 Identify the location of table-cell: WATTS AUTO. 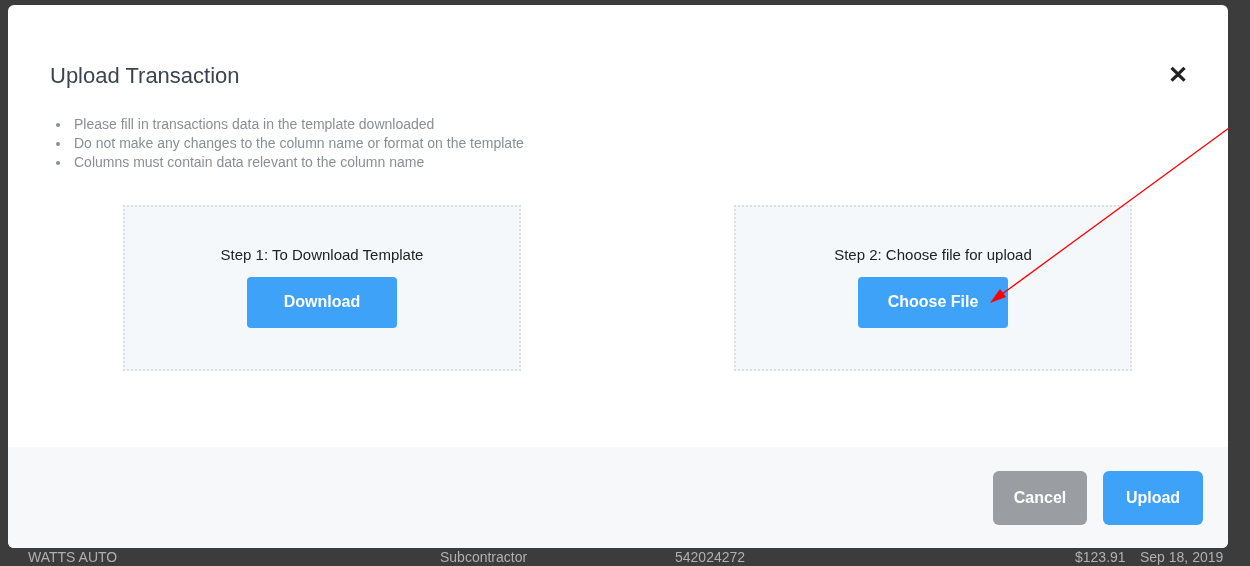
(73, 557).